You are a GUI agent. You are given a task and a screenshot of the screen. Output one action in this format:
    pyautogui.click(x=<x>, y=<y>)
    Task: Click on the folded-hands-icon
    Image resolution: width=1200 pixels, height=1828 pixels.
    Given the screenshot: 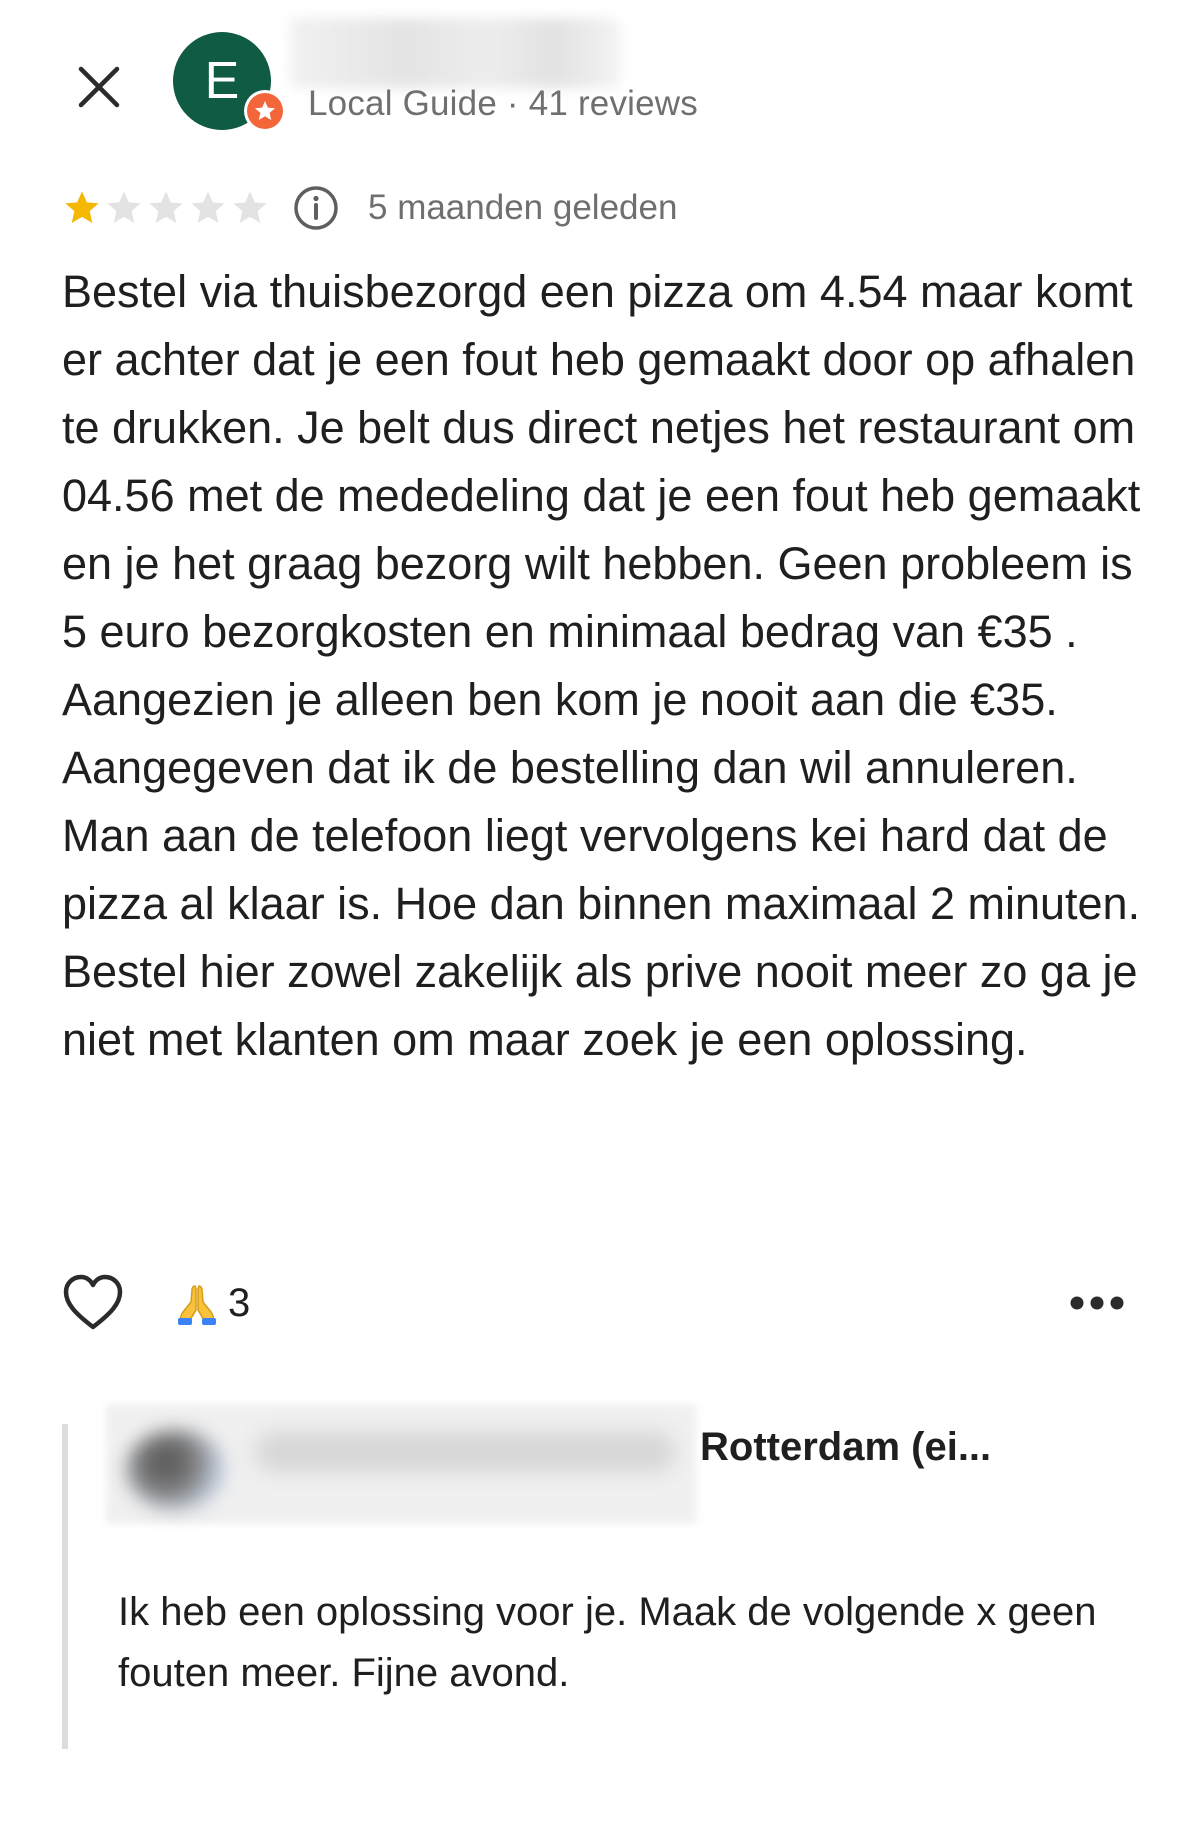 What is the action you would take?
    pyautogui.click(x=197, y=1303)
    